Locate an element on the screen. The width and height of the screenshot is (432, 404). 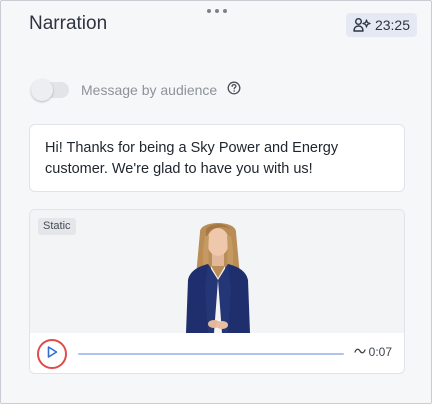
panel-title: Narration is located at coordinates (68, 23).